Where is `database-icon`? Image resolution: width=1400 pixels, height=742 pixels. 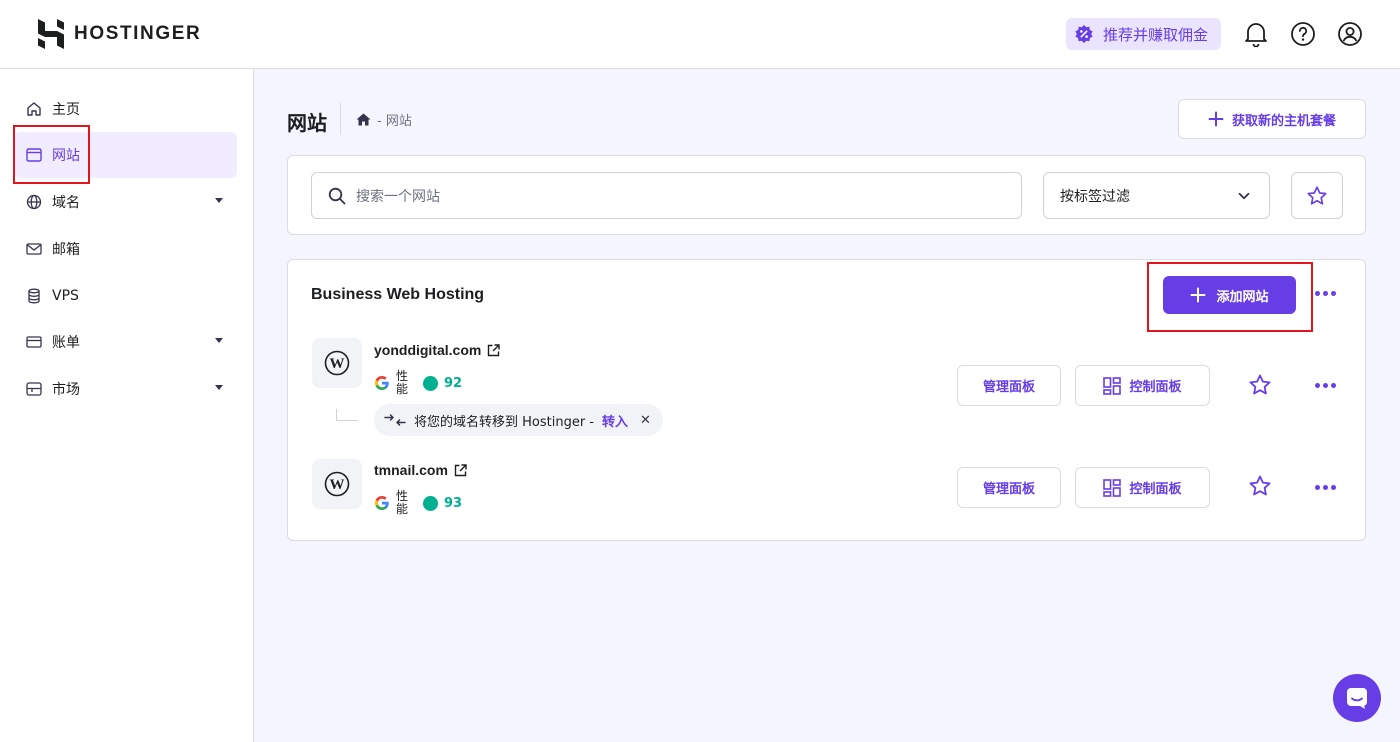
database-icon is located at coordinates (34, 296).